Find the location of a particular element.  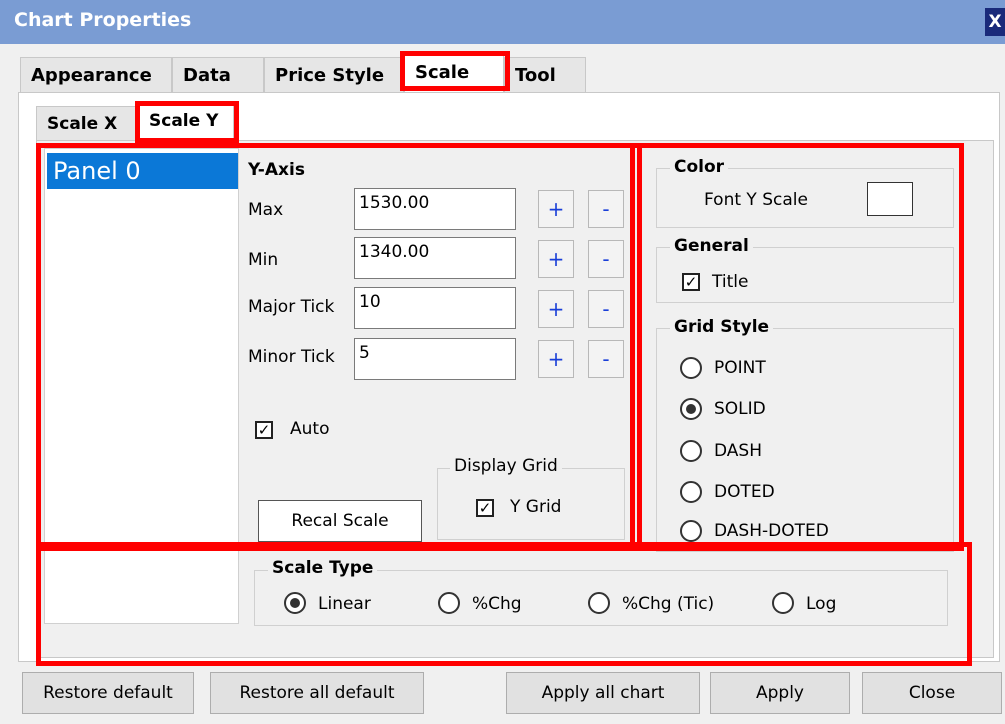

window-title: Chart Properties is located at coordinates (103, 20).